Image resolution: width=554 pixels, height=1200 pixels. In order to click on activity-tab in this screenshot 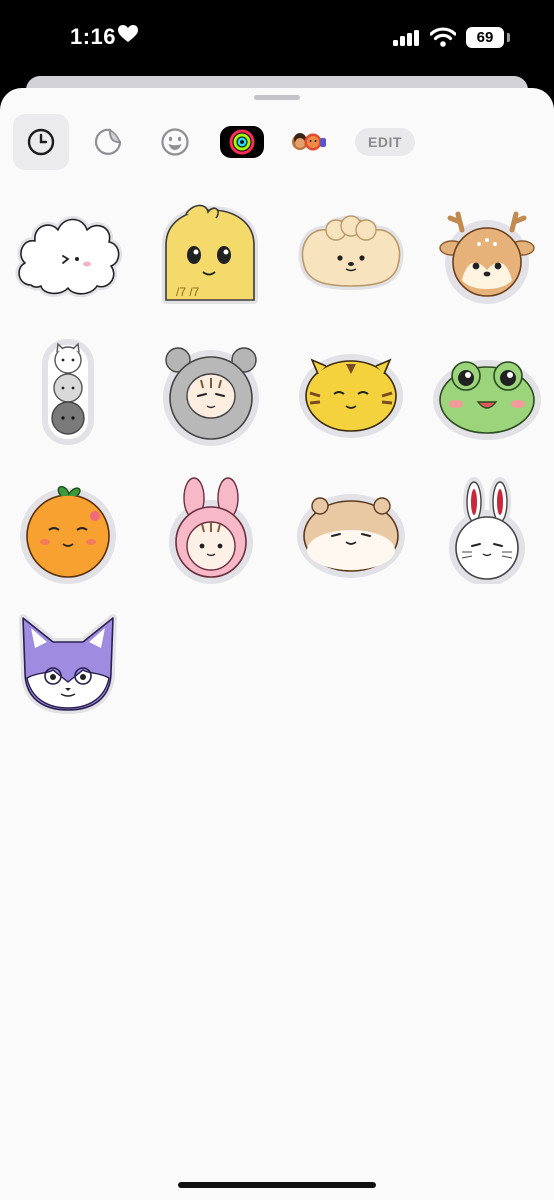, I will do `click(242, 142)`.